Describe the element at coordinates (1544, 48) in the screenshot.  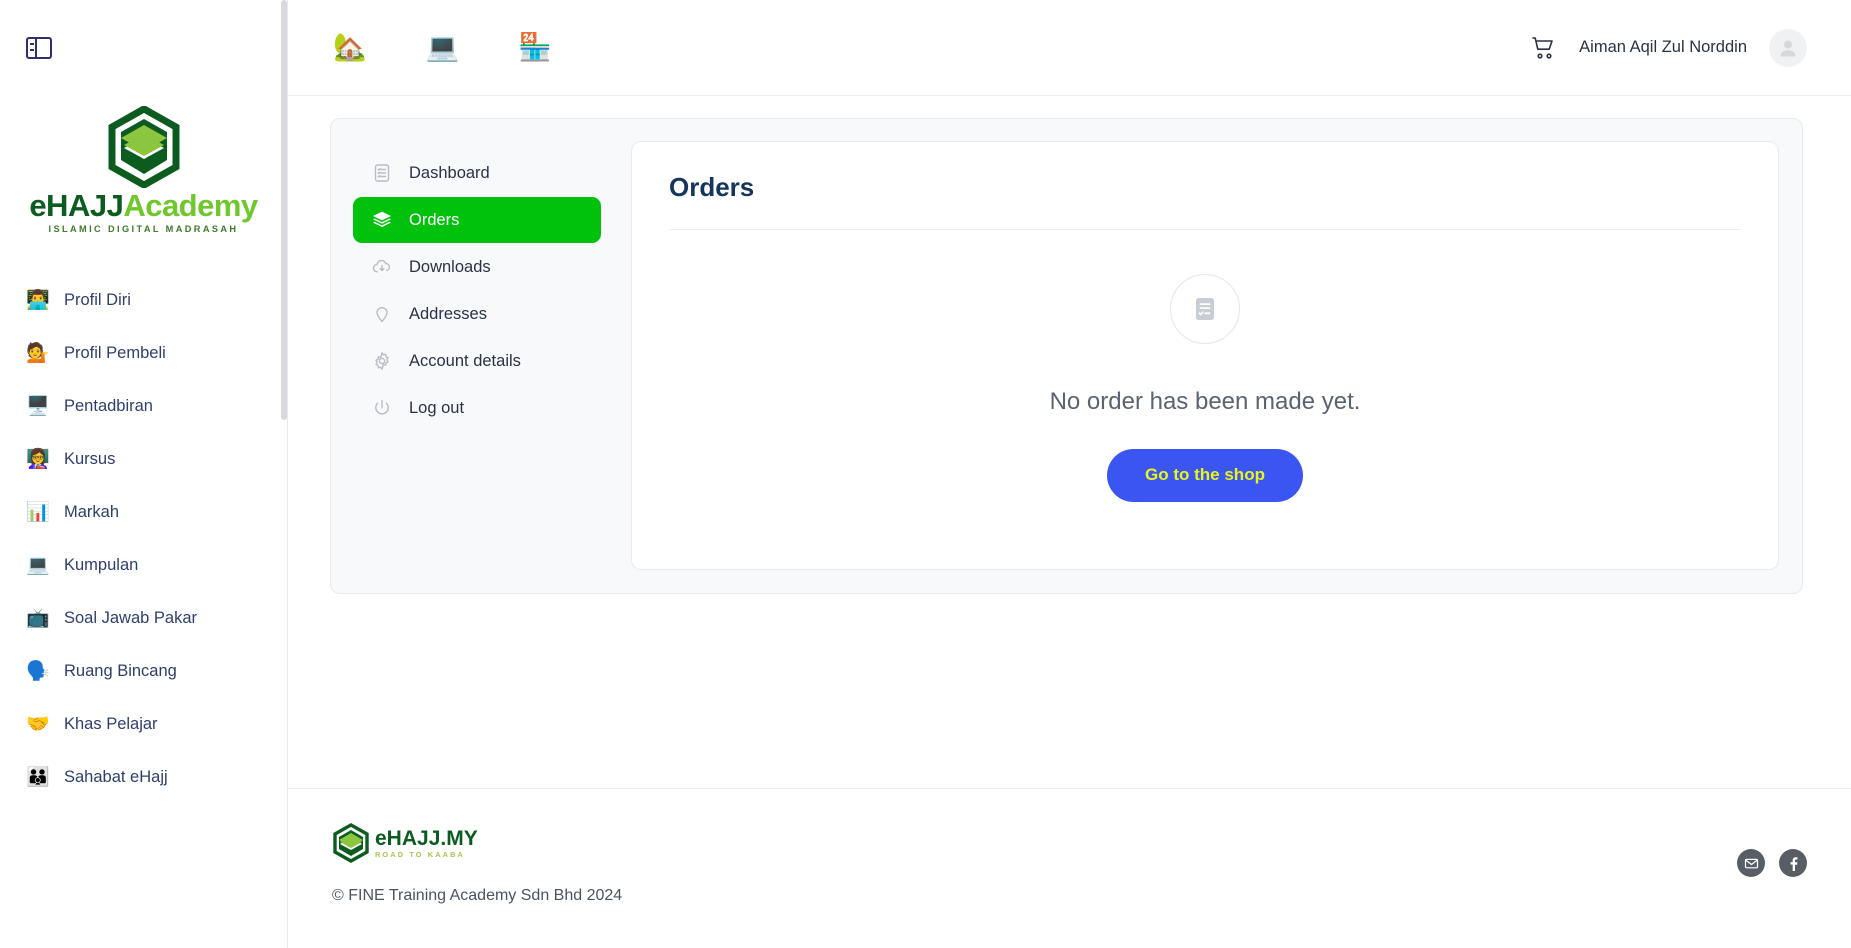
I see `shopping-cart-icon` at that location.